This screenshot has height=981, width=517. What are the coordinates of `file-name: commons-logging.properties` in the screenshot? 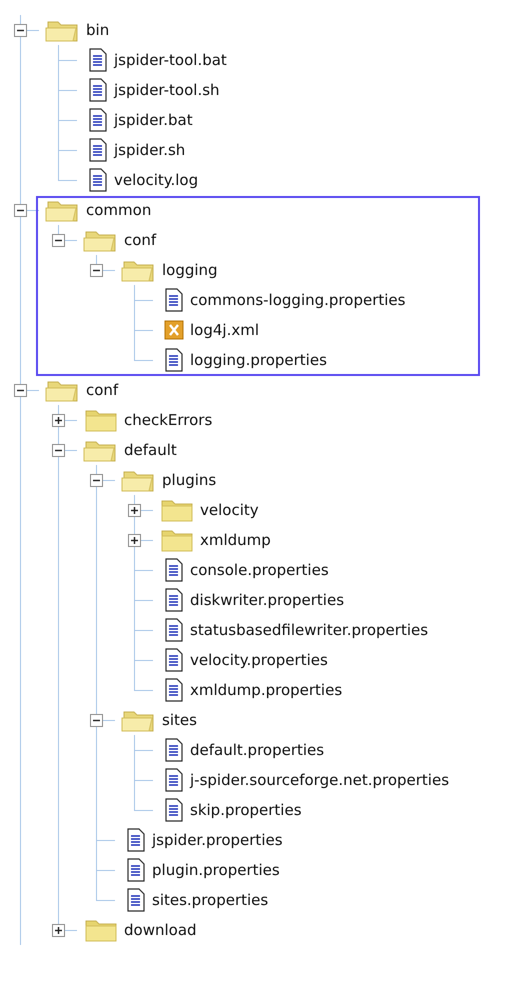 It's located at (298, 300).